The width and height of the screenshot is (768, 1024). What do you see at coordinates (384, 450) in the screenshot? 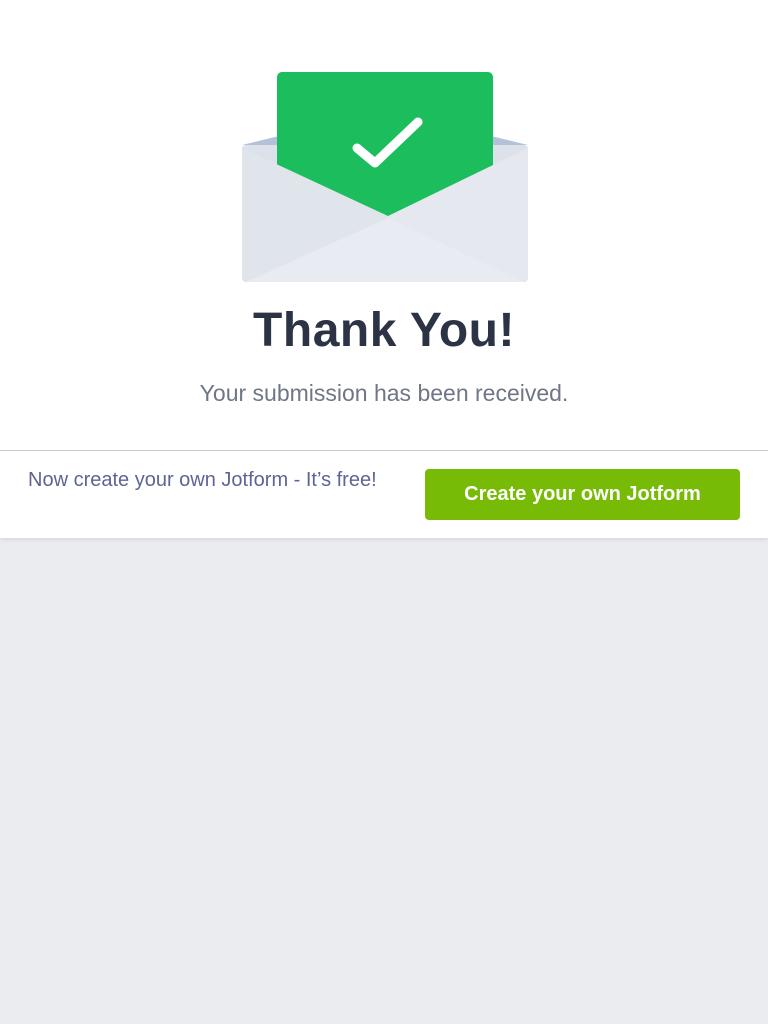
I see `divider` at bounding box center [384, 450].